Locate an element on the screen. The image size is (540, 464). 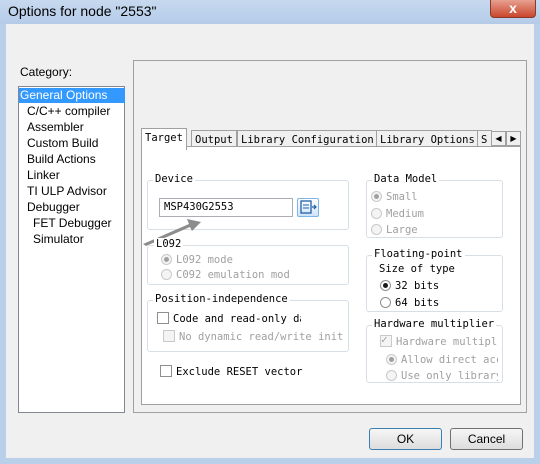
device-select-button is located at coordinates (308, 207).